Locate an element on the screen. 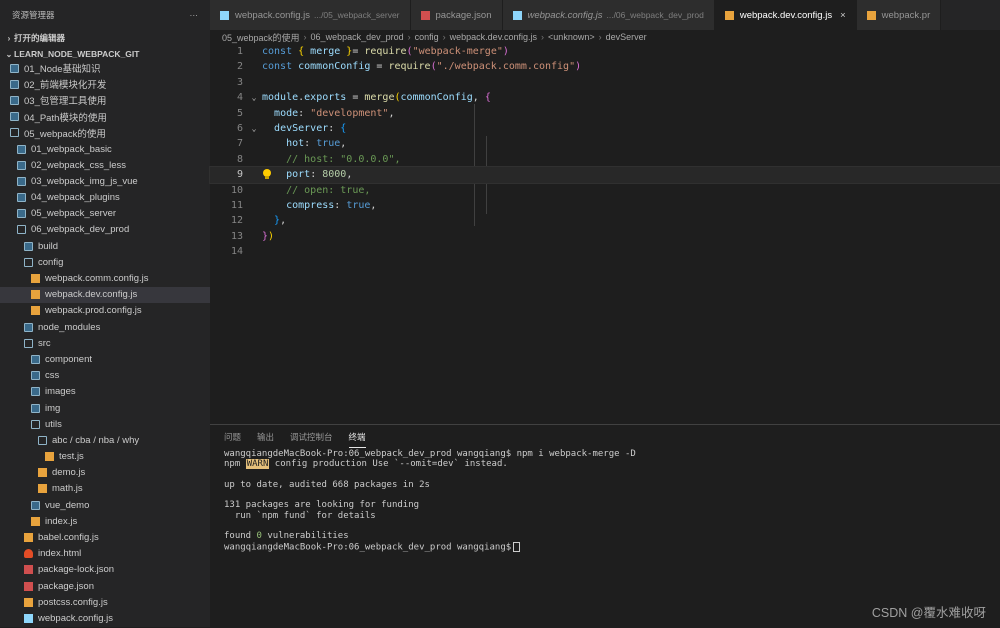 The height and width of the screenshot is (628, 1000). tree-item-label: 06_webpack_dev_prod is located at coordinates (80, 230).